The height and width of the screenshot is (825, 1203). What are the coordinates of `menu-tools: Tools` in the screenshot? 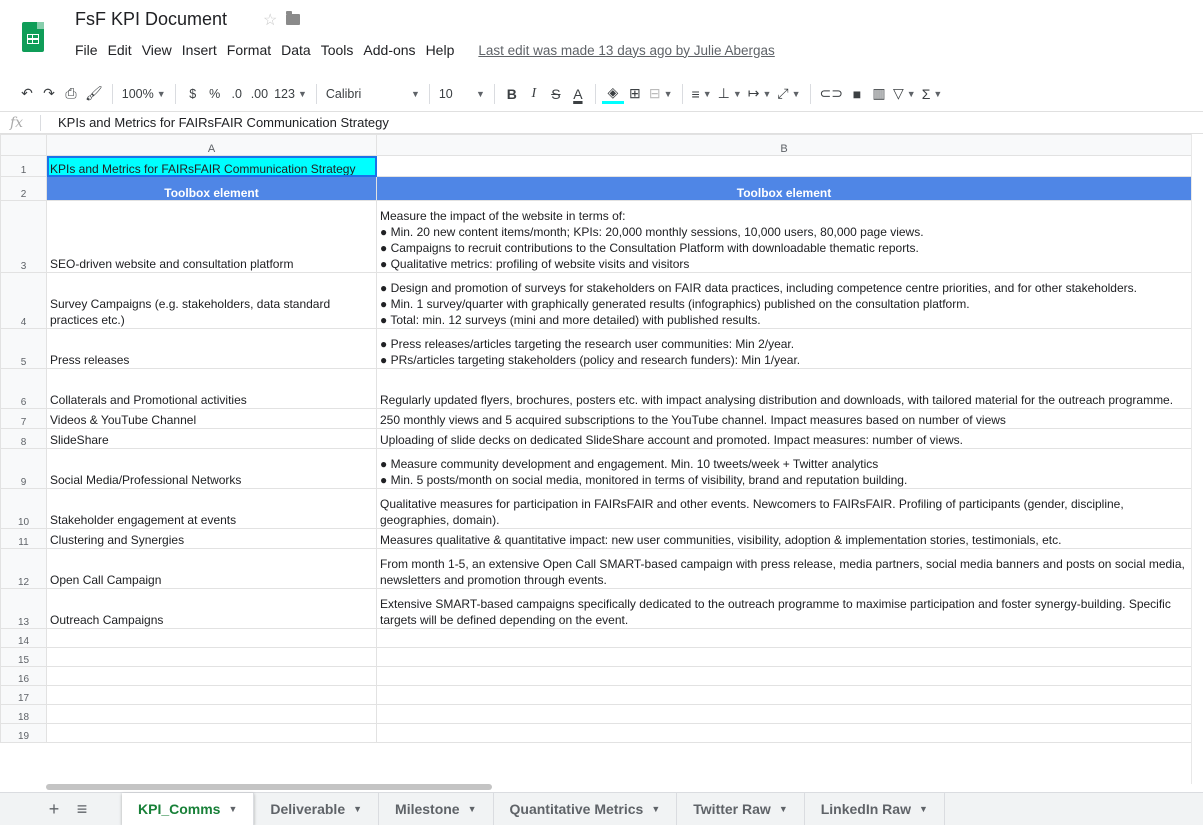 It's located at (337, 50).